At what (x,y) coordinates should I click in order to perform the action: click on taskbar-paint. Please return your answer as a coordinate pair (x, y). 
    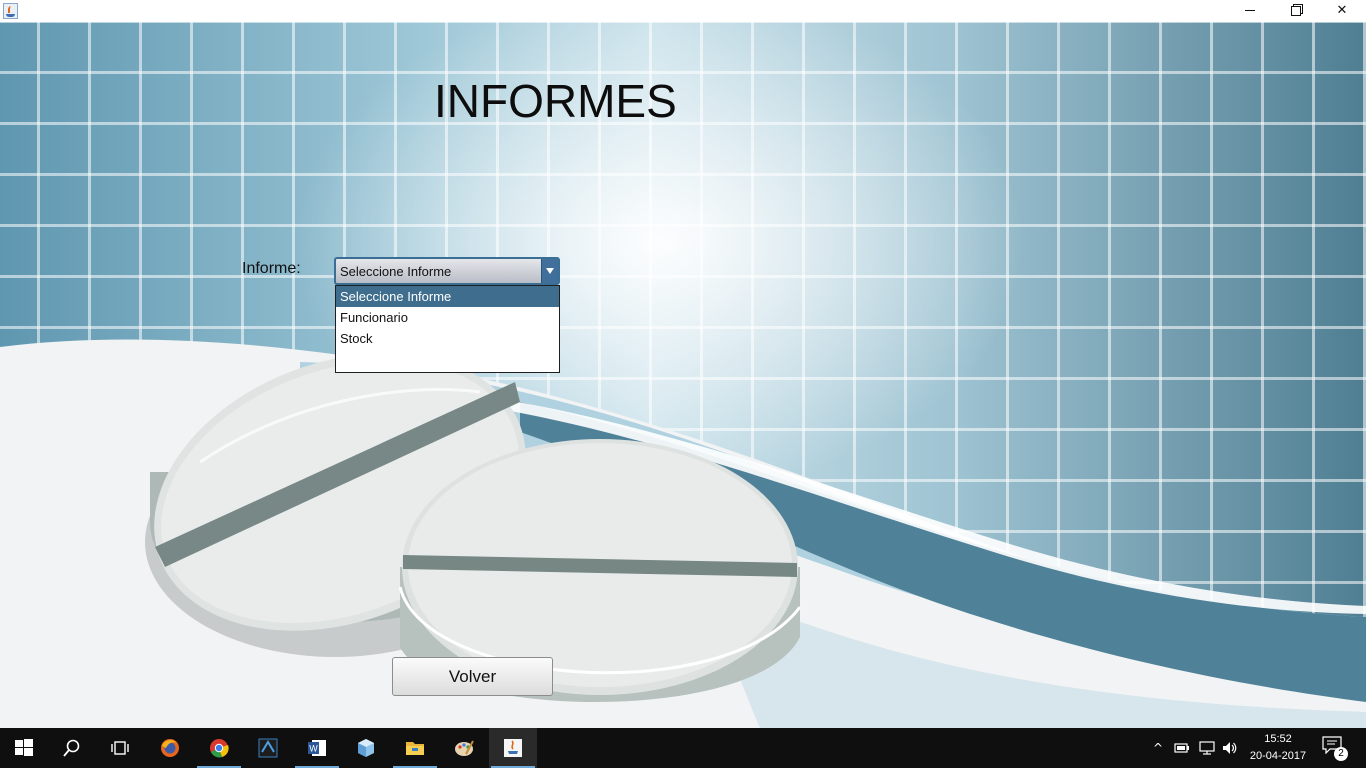
    Looking at the image, I should click on (464, 748).